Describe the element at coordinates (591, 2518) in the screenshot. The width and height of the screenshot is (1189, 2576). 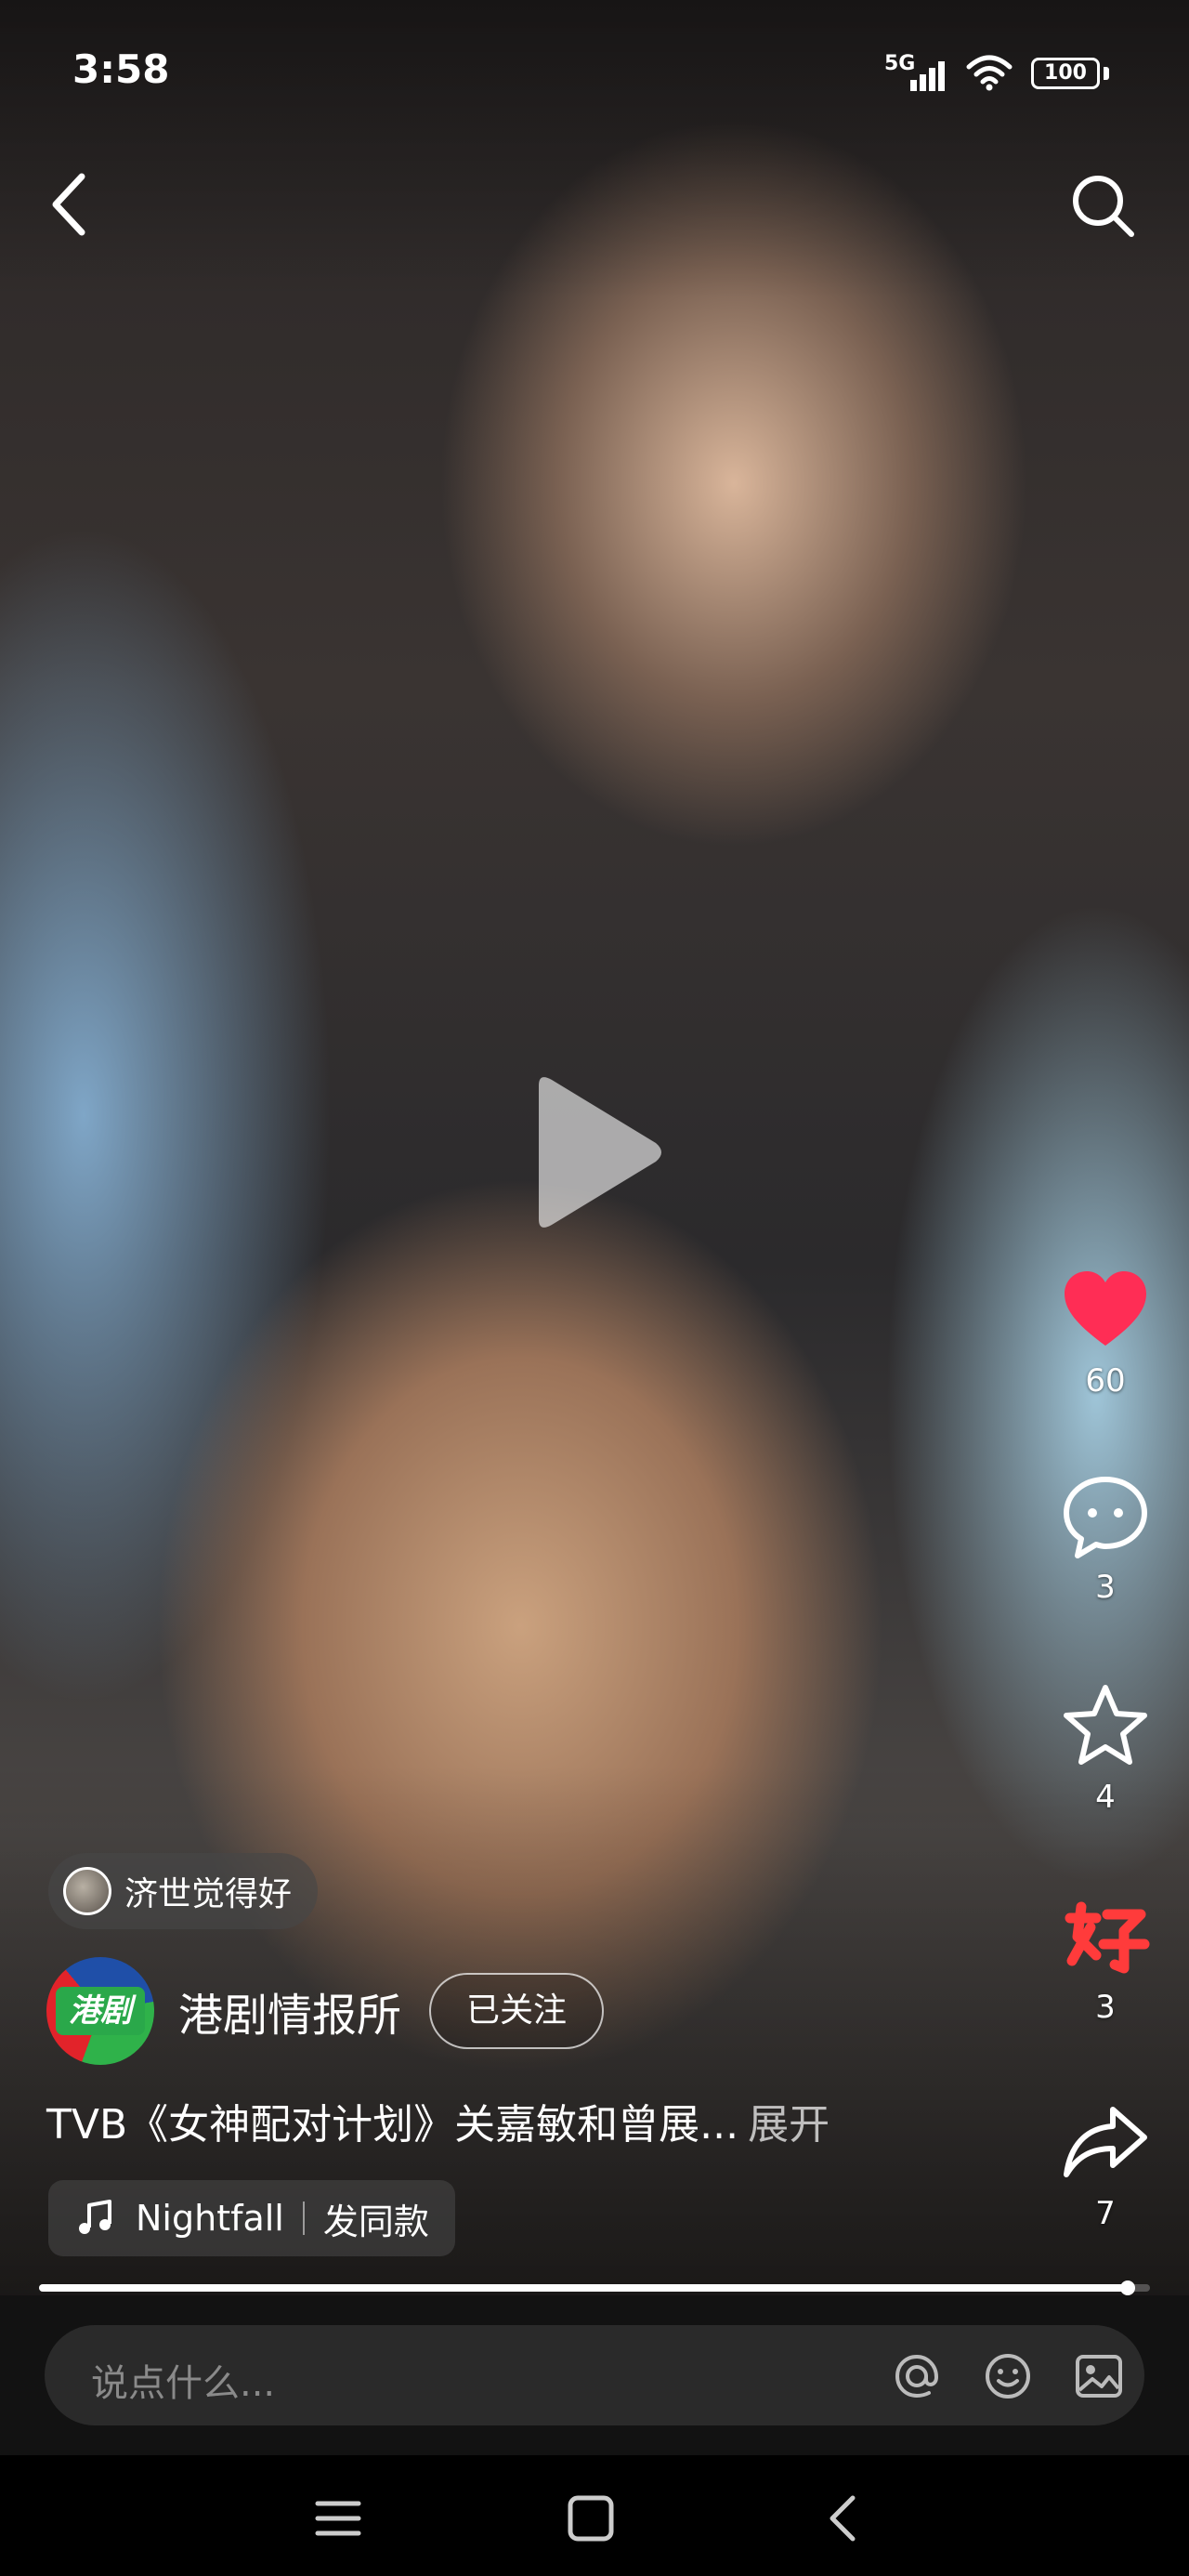
I see `home-icon` at that location.